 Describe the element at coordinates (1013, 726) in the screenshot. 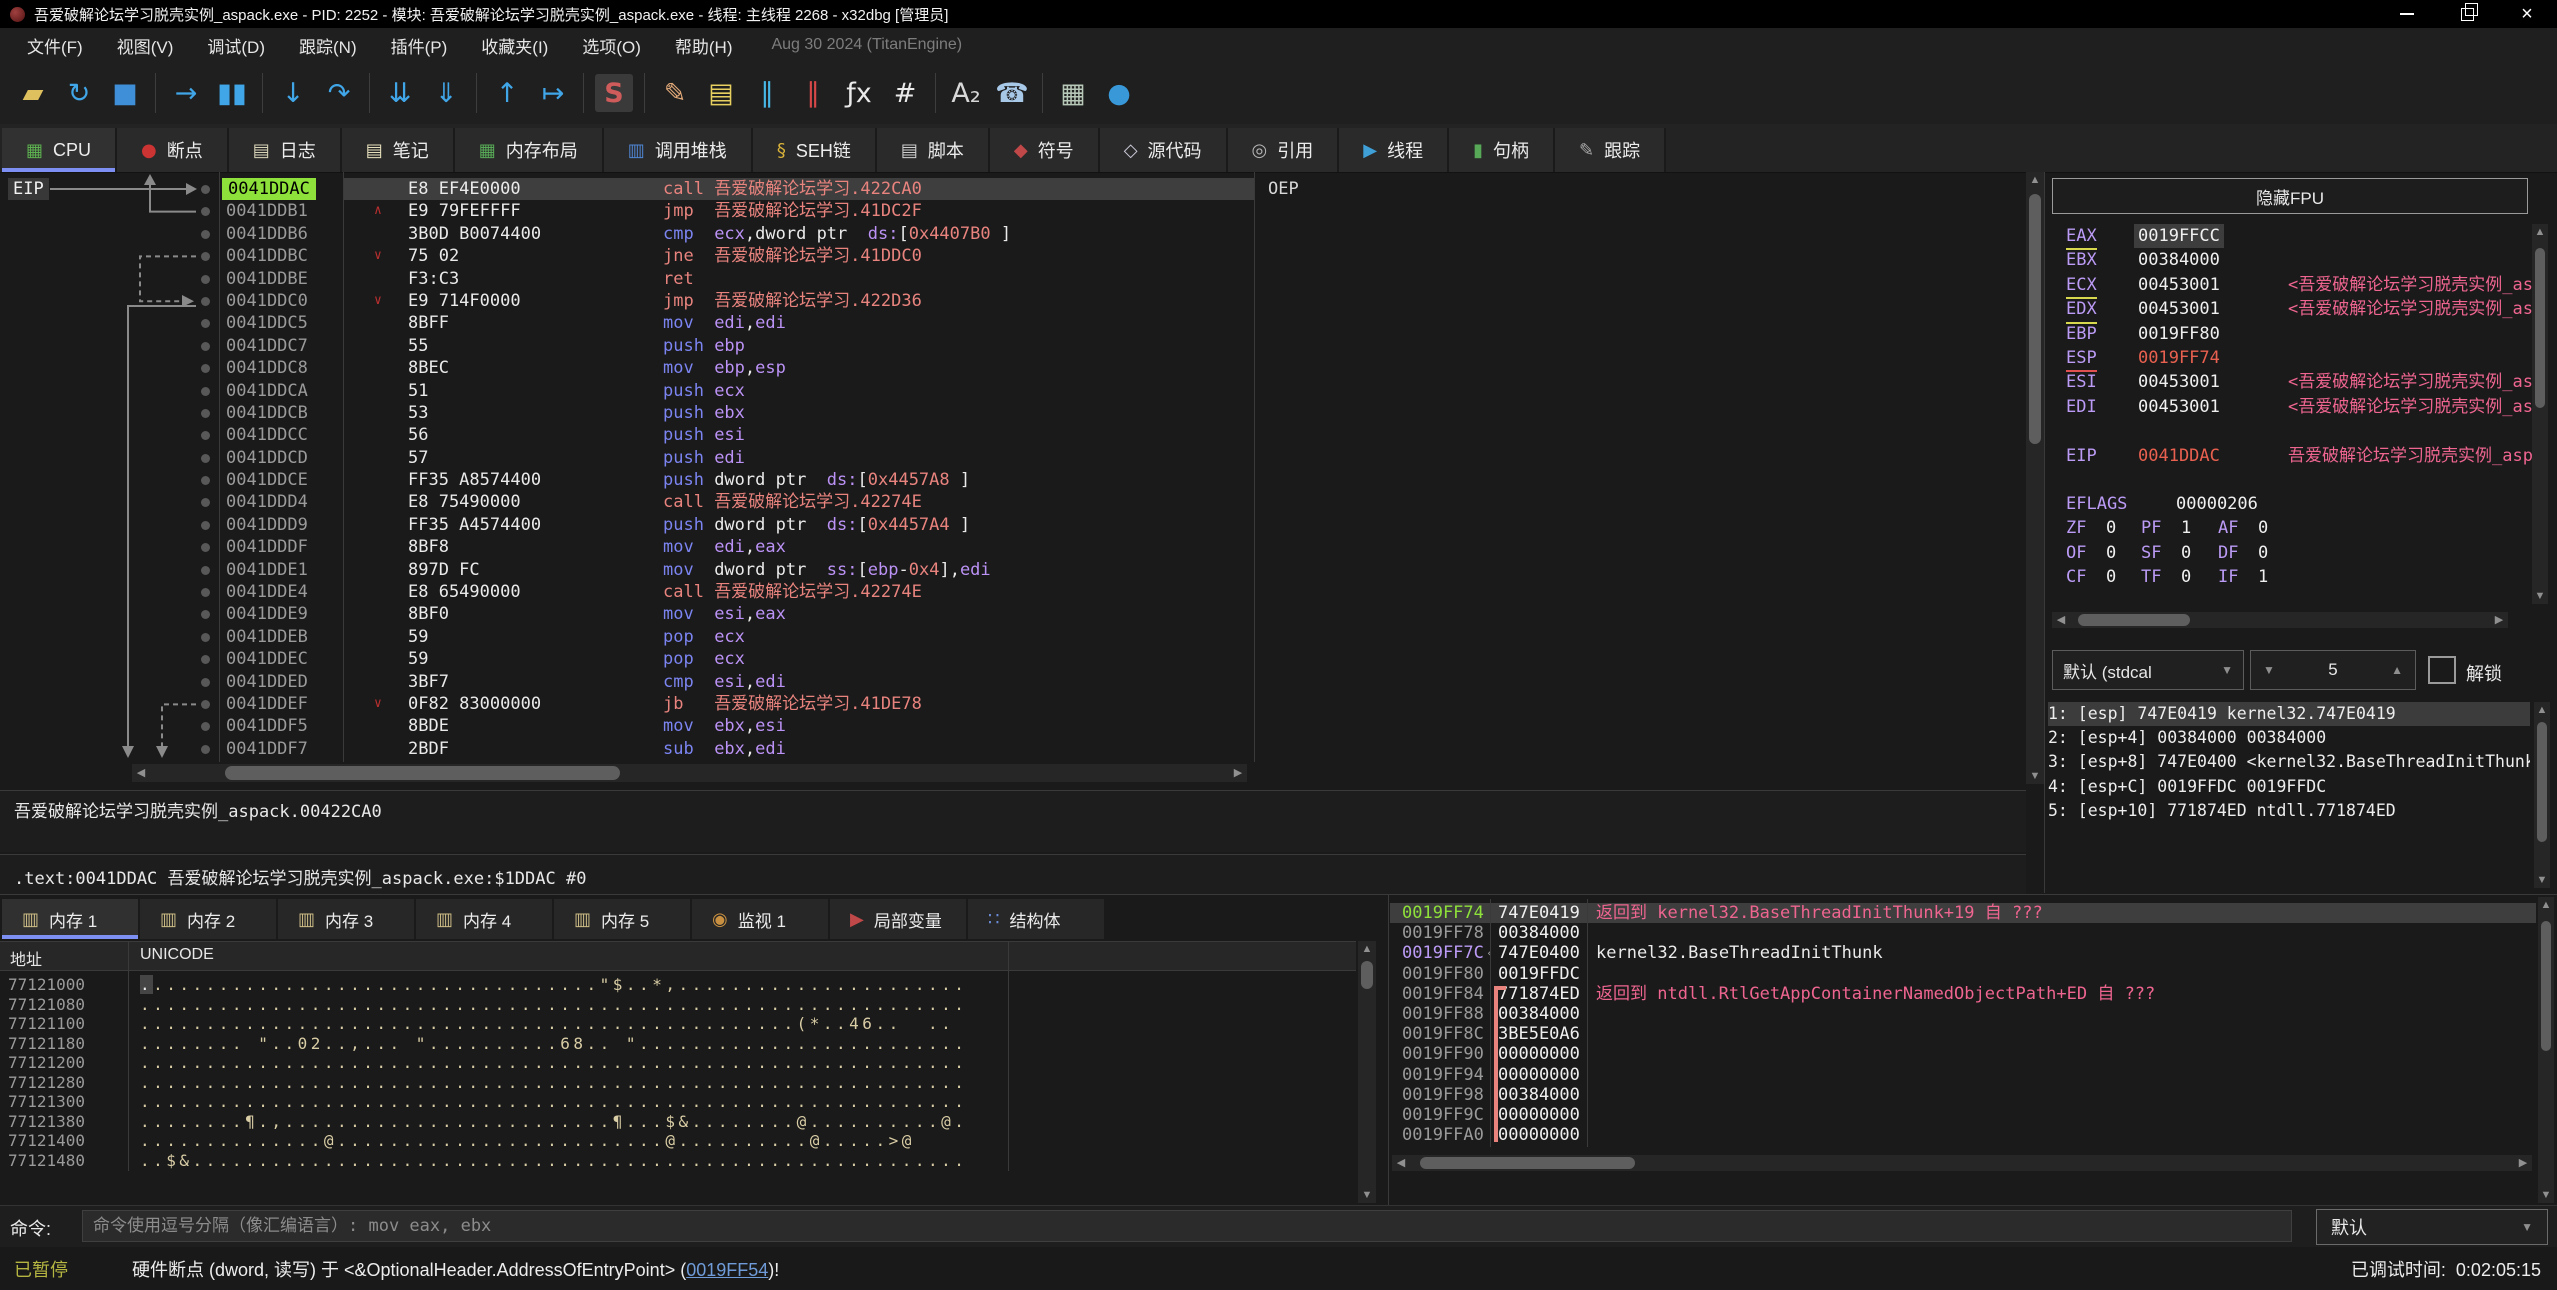

I see `disasm-row: 0041DDF5 8BDE mov ebx,esi` at that location.